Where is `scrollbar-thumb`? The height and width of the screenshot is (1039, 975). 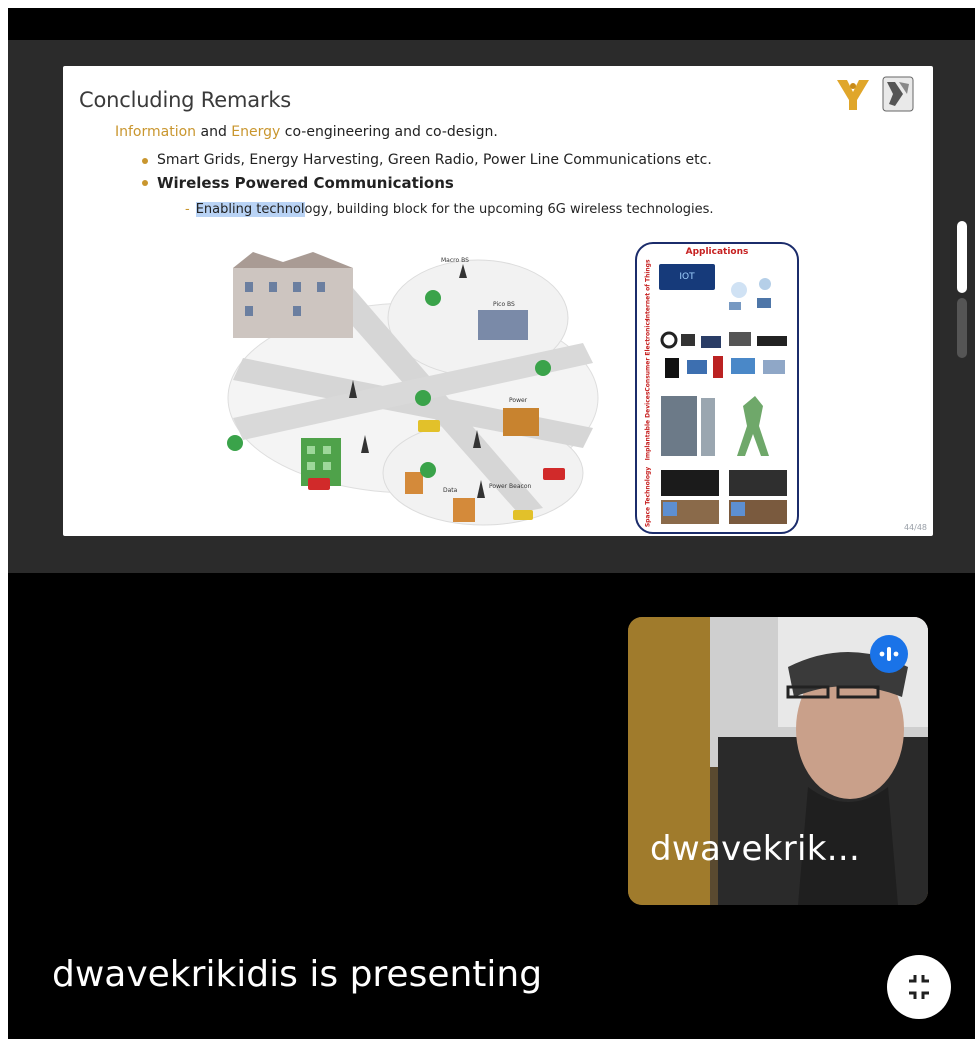
scrollbar-thumb is located at coordinates (962, 257).